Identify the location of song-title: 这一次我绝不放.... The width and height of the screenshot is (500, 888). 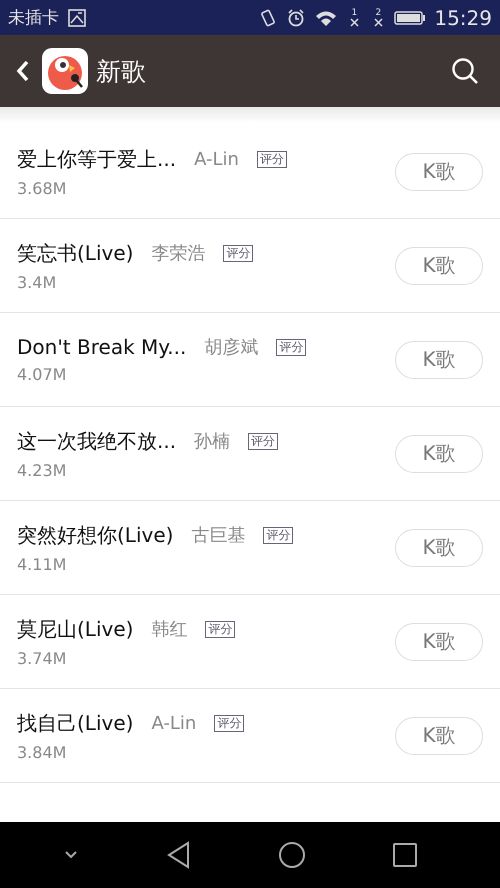
(96, 441).